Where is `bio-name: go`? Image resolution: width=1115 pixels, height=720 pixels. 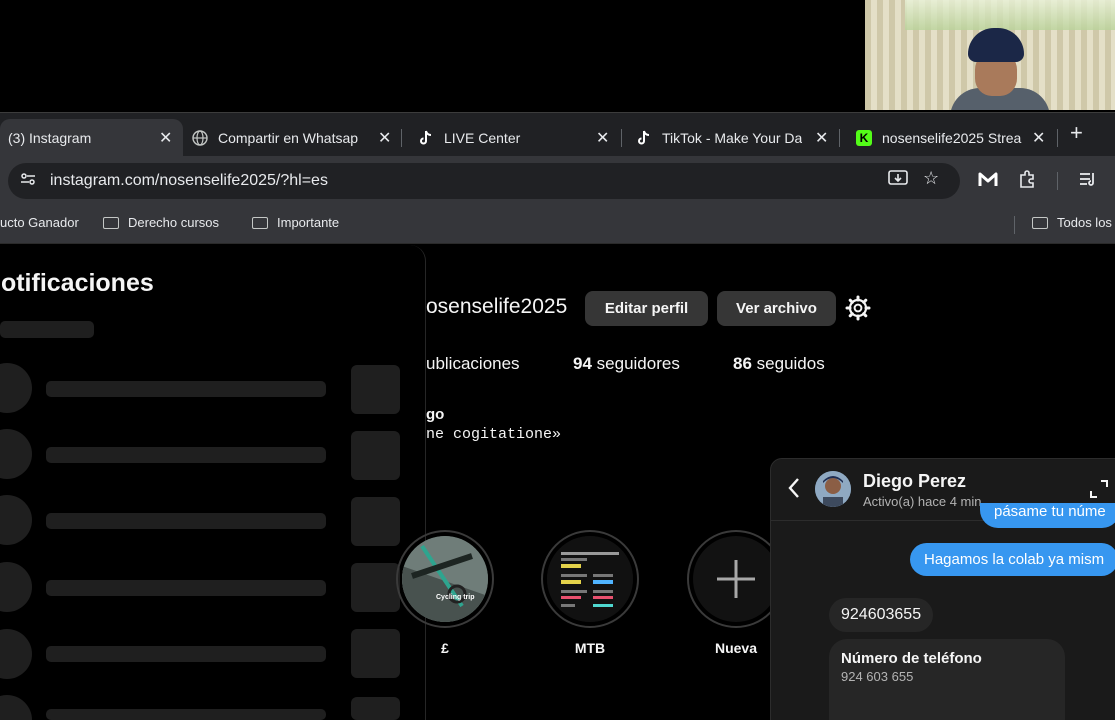 bio-name: go is located at coordinates (435, 414).